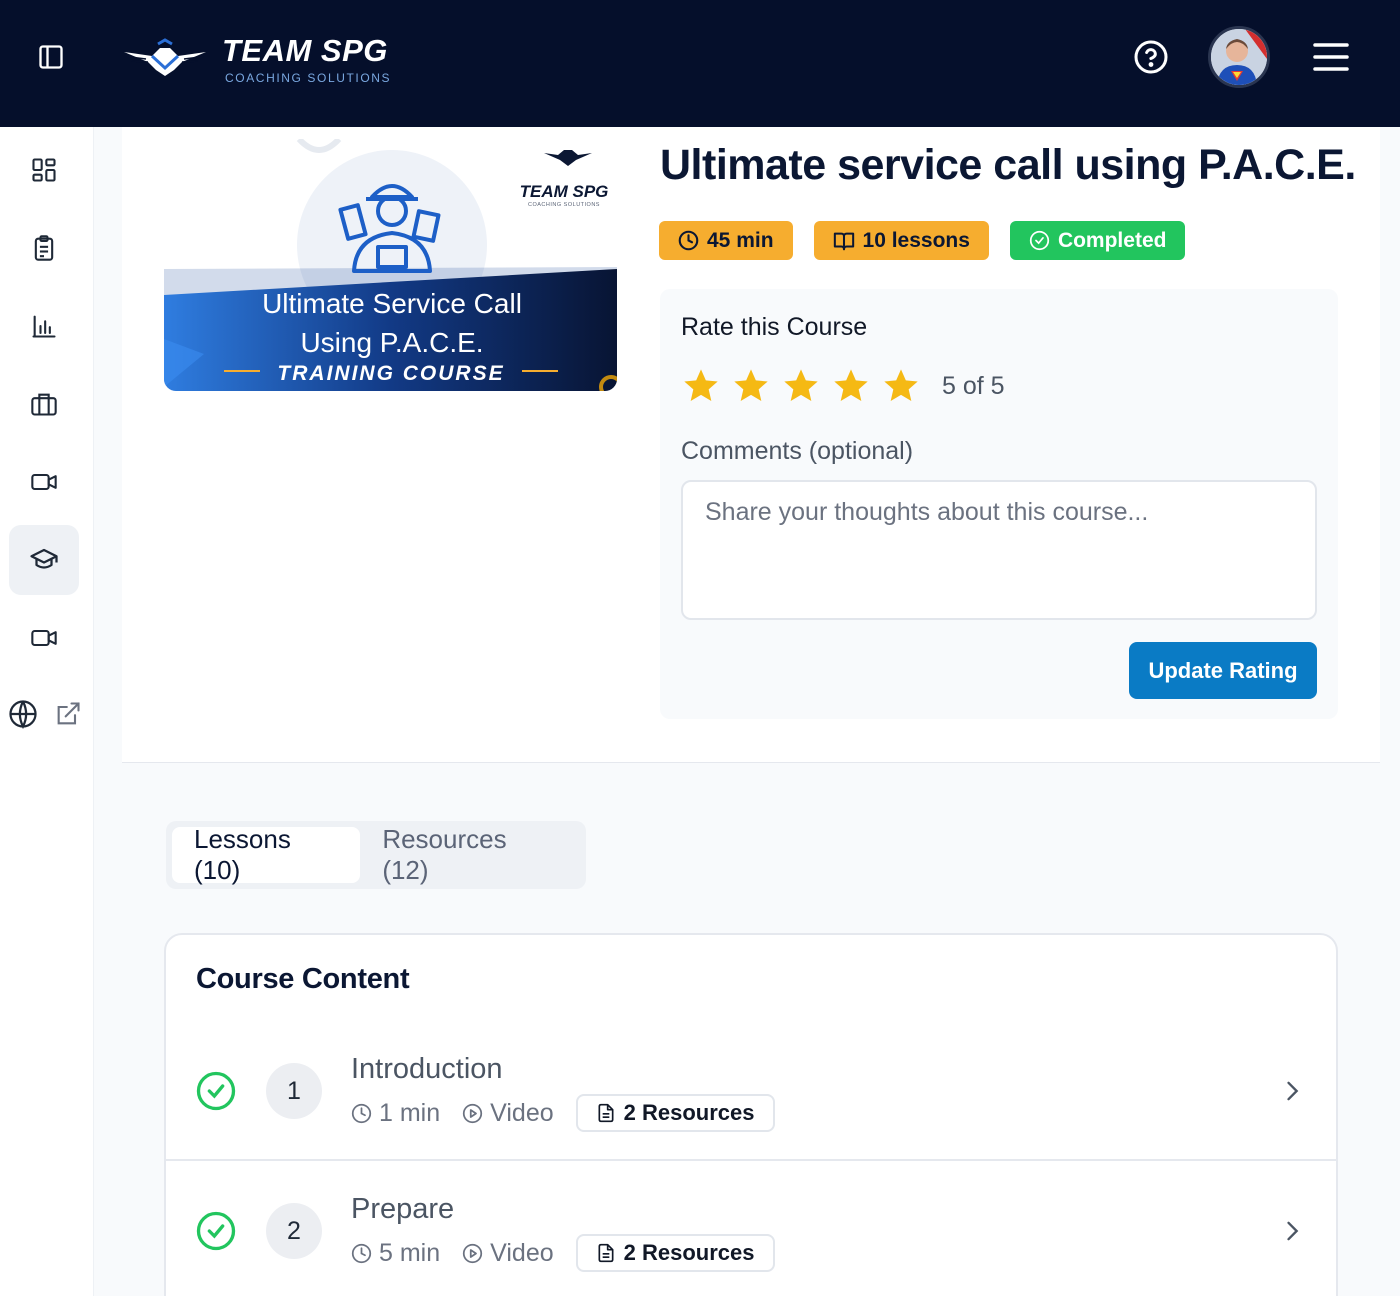  Describe the element at coordinates (1008, 165) in the screenshot. I see `course-title: Ultimate service call using P.A.C.E.` at that location.